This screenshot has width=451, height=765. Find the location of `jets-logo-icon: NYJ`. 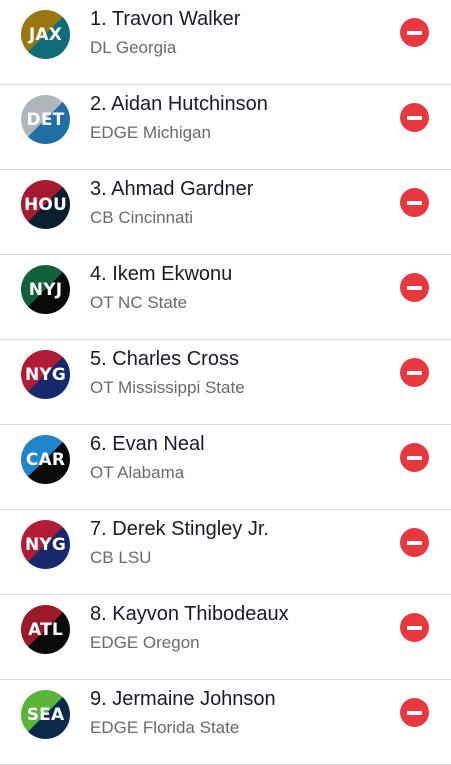

jets-logo-icon: NYJ is located at coordinates (45, 289).